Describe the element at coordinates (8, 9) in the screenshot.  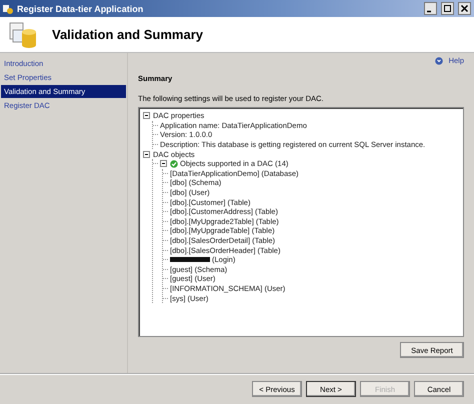
I see `app-icon` at that location.